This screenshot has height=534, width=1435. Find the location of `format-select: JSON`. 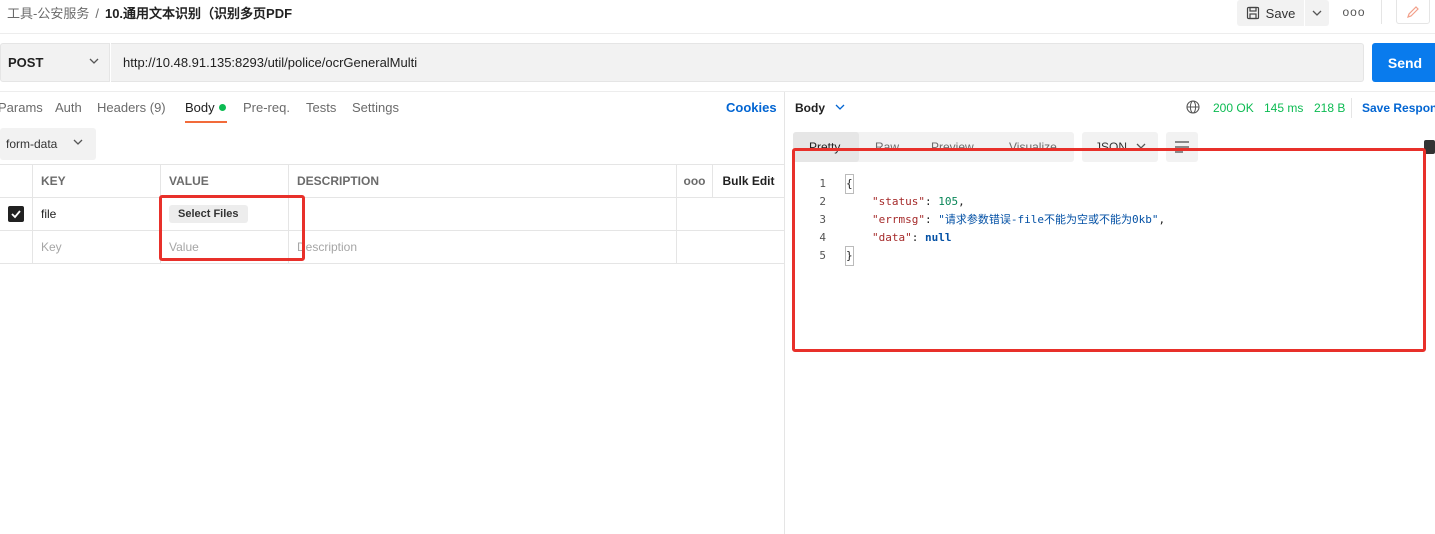

format-select: JSON is located at coordinates (1120, 147).